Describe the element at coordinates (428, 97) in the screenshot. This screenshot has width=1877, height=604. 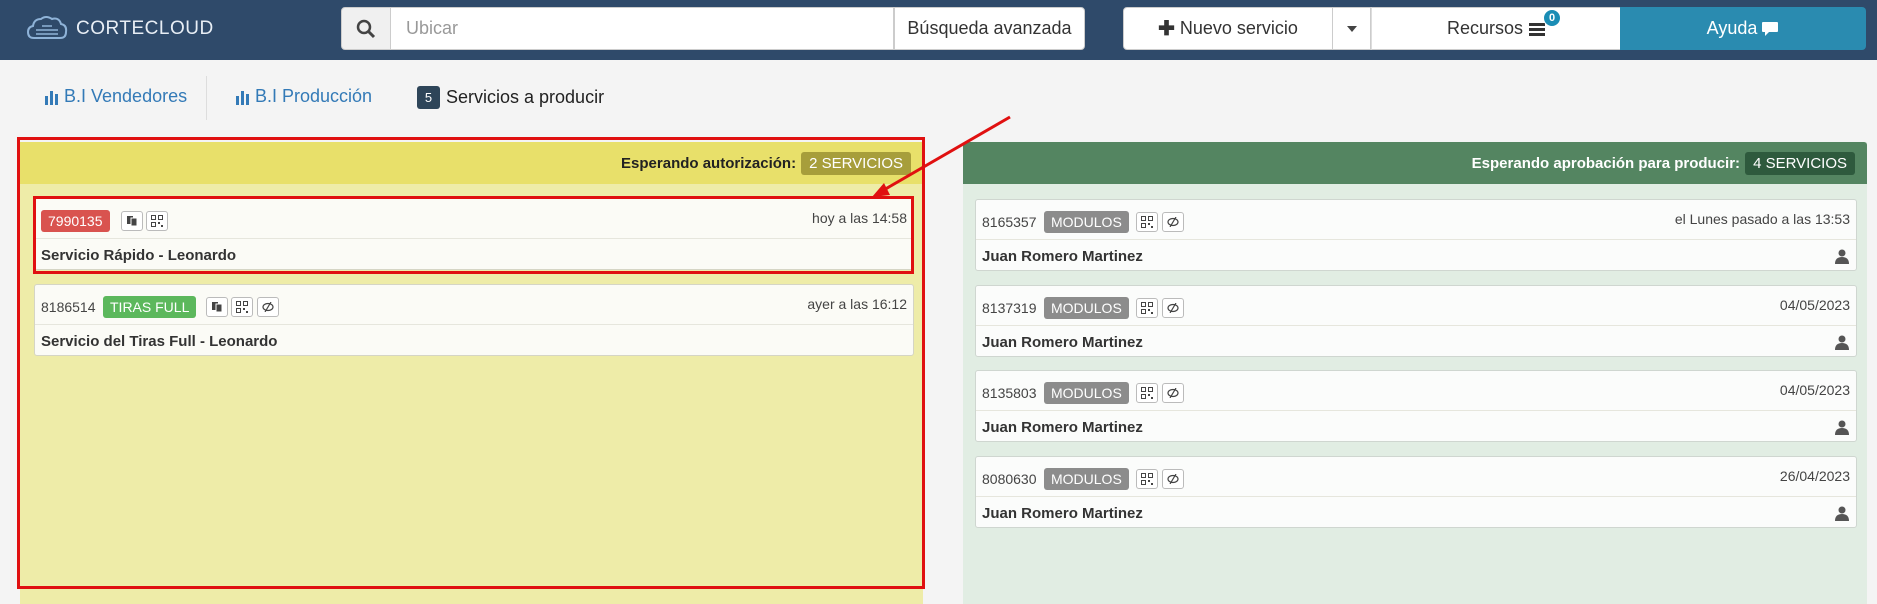
I see `tab-count-badge: 5` at that location.